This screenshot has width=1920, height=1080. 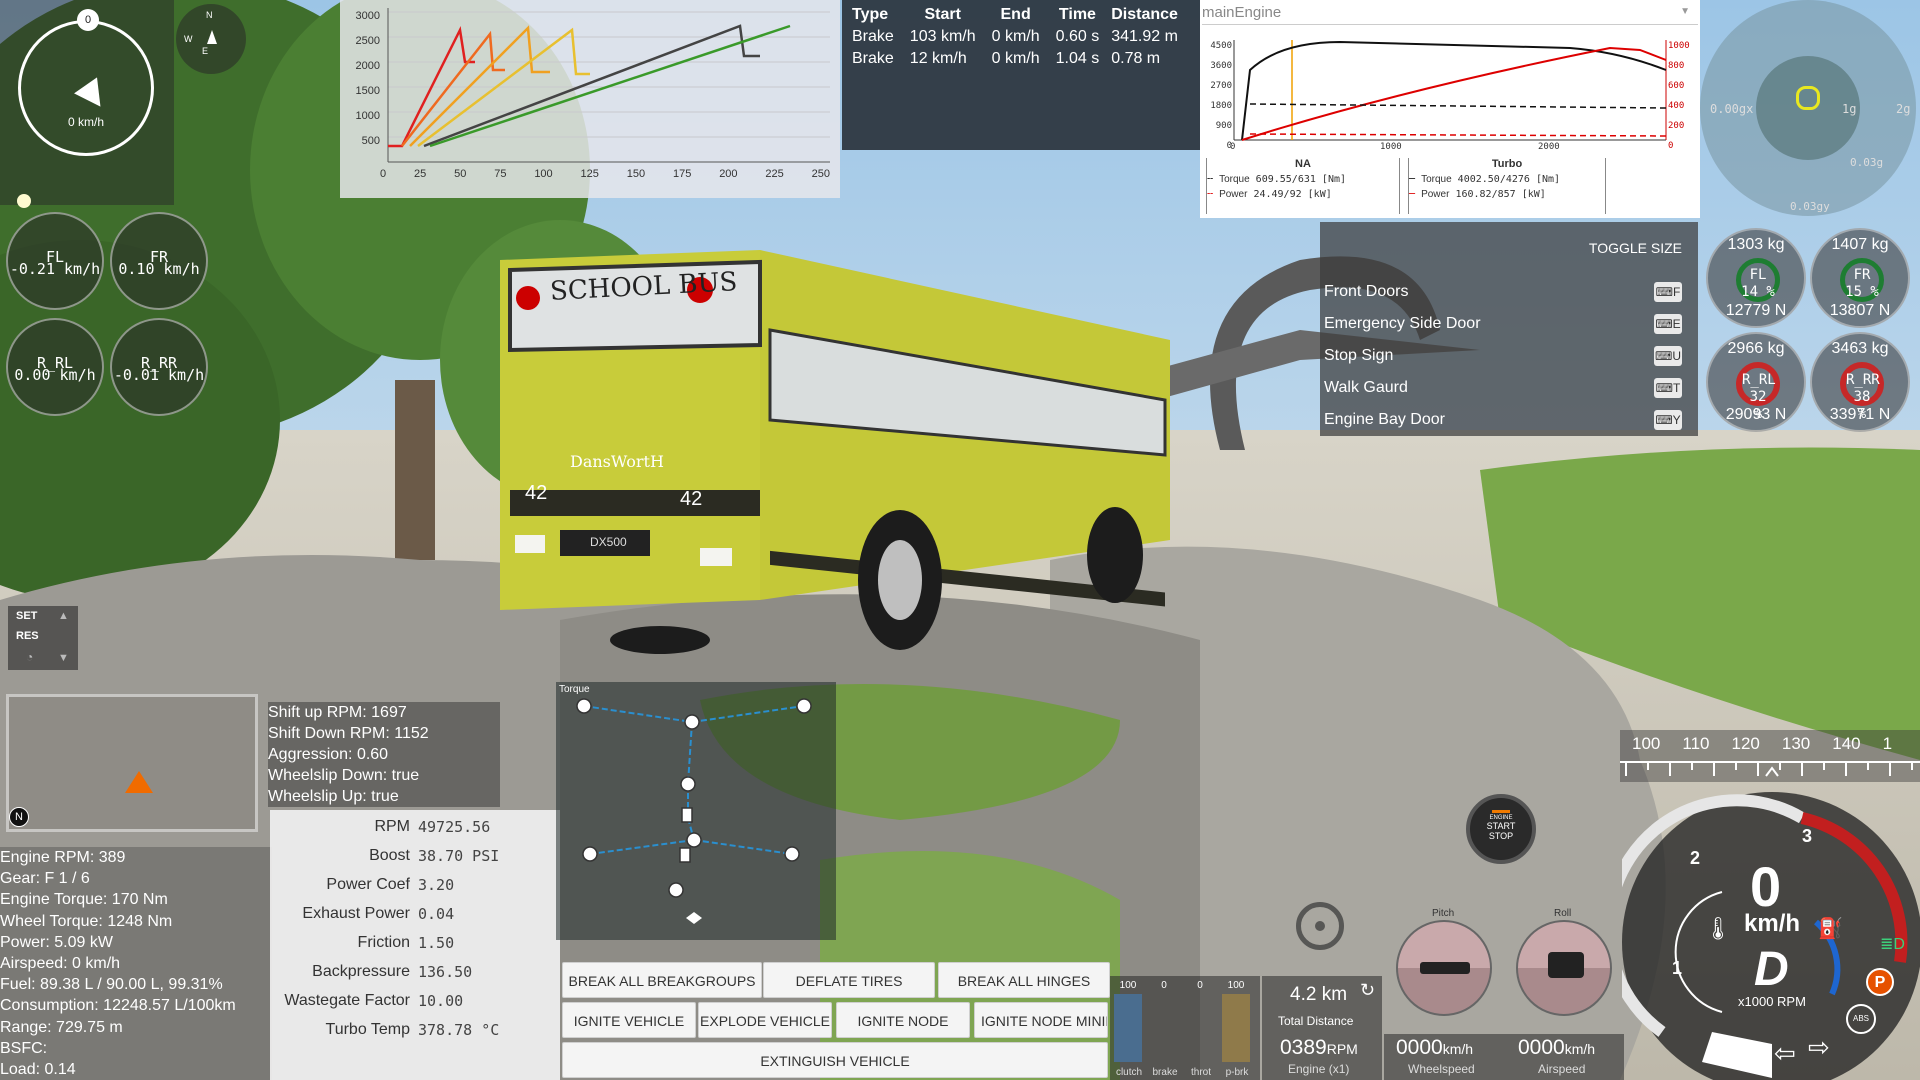 I want to click on toggle-size-button: TOGGLE SIZE, so click(x=1635, y=248).